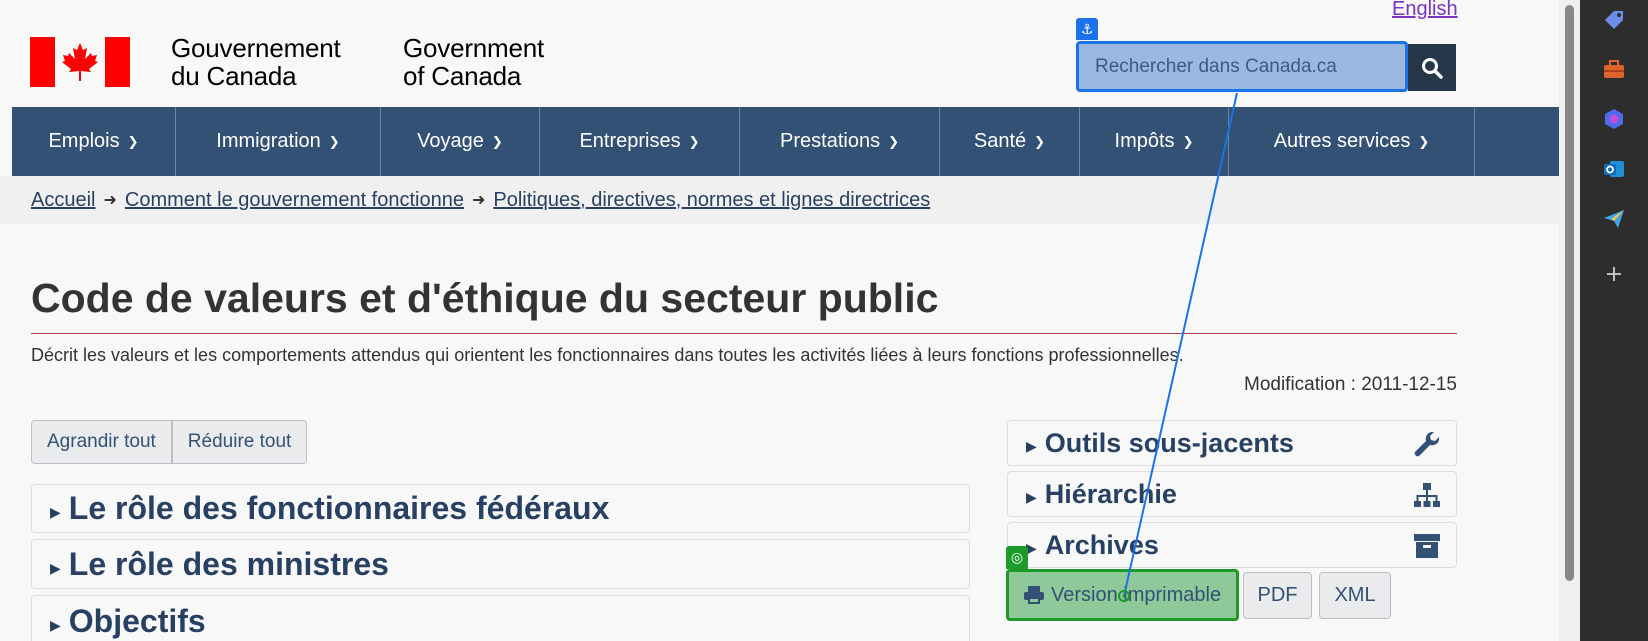 This screenshot has height=641, width=1648. Describe the element at coordinates (228, 563) in the screenshot. I see `section-label: Le rôle des ministres` at that location.